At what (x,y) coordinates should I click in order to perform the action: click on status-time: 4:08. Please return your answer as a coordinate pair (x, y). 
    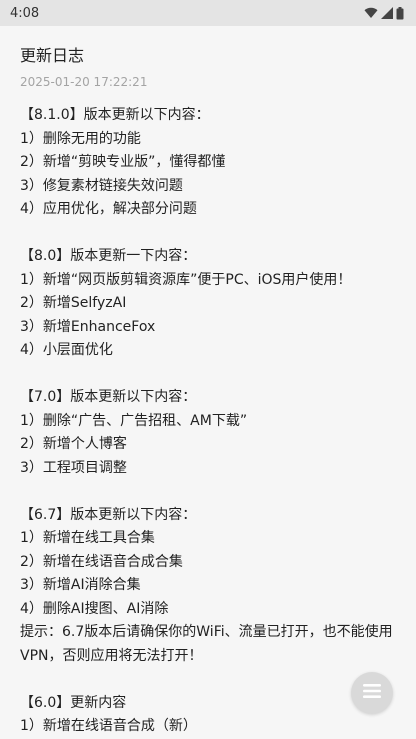
    Looking at the image, I should click on (25, 13).